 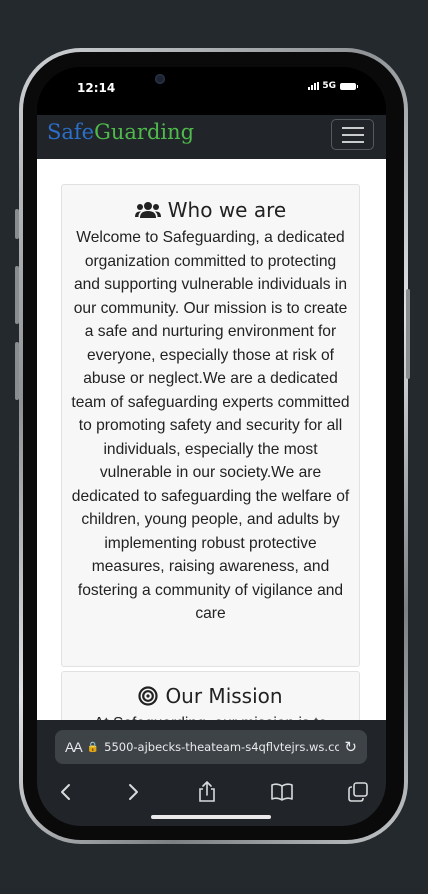 I want to click on forward-button, so click(x=133, y=792).